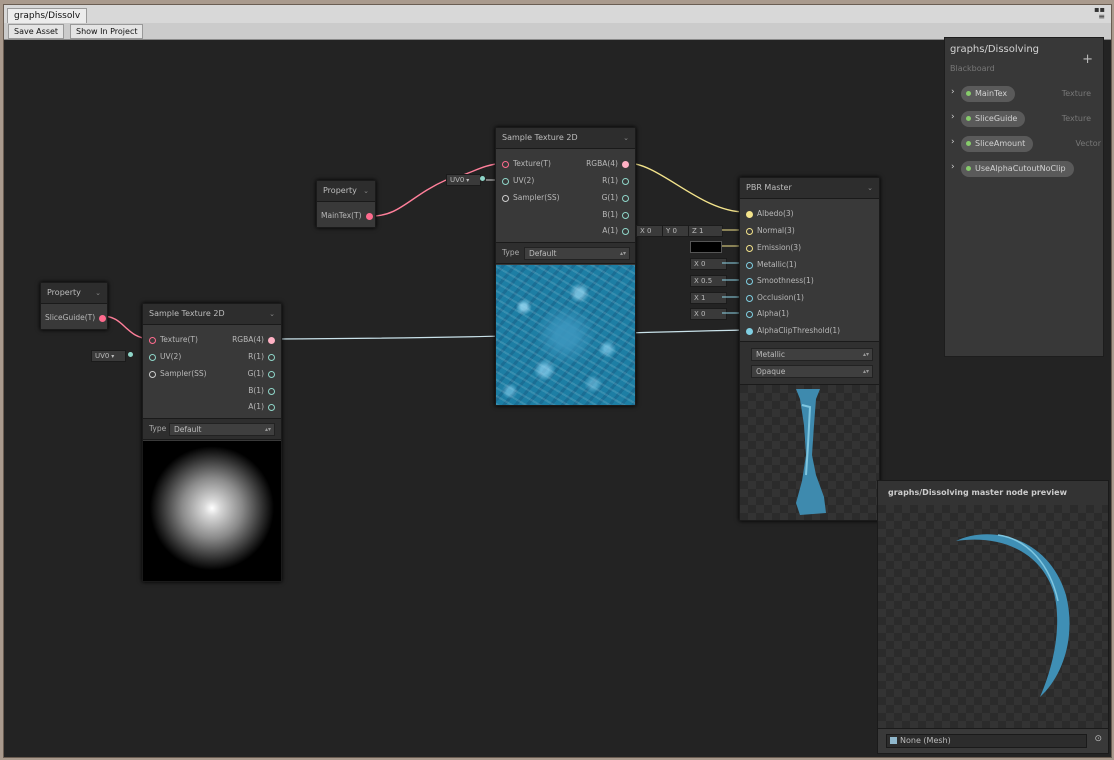 The width and height of the screenshot is (1114, 760). What do you see at coordinates (1024, 95) in the screenshot?
I see `blackboard-property: › MainTex Texture` at bounding box center [1024, 95].